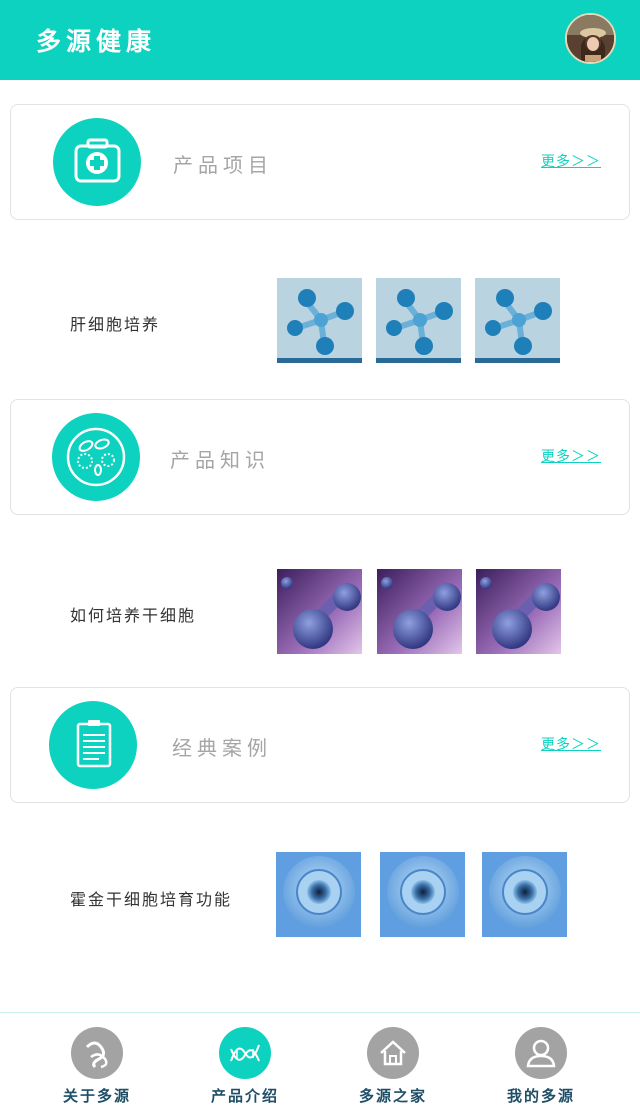 The image size is (640, 1116). What do you see at coordinates (97, 162) in the screenshot?
I see `medical-kit-icon` at bounding box center [97, 162].